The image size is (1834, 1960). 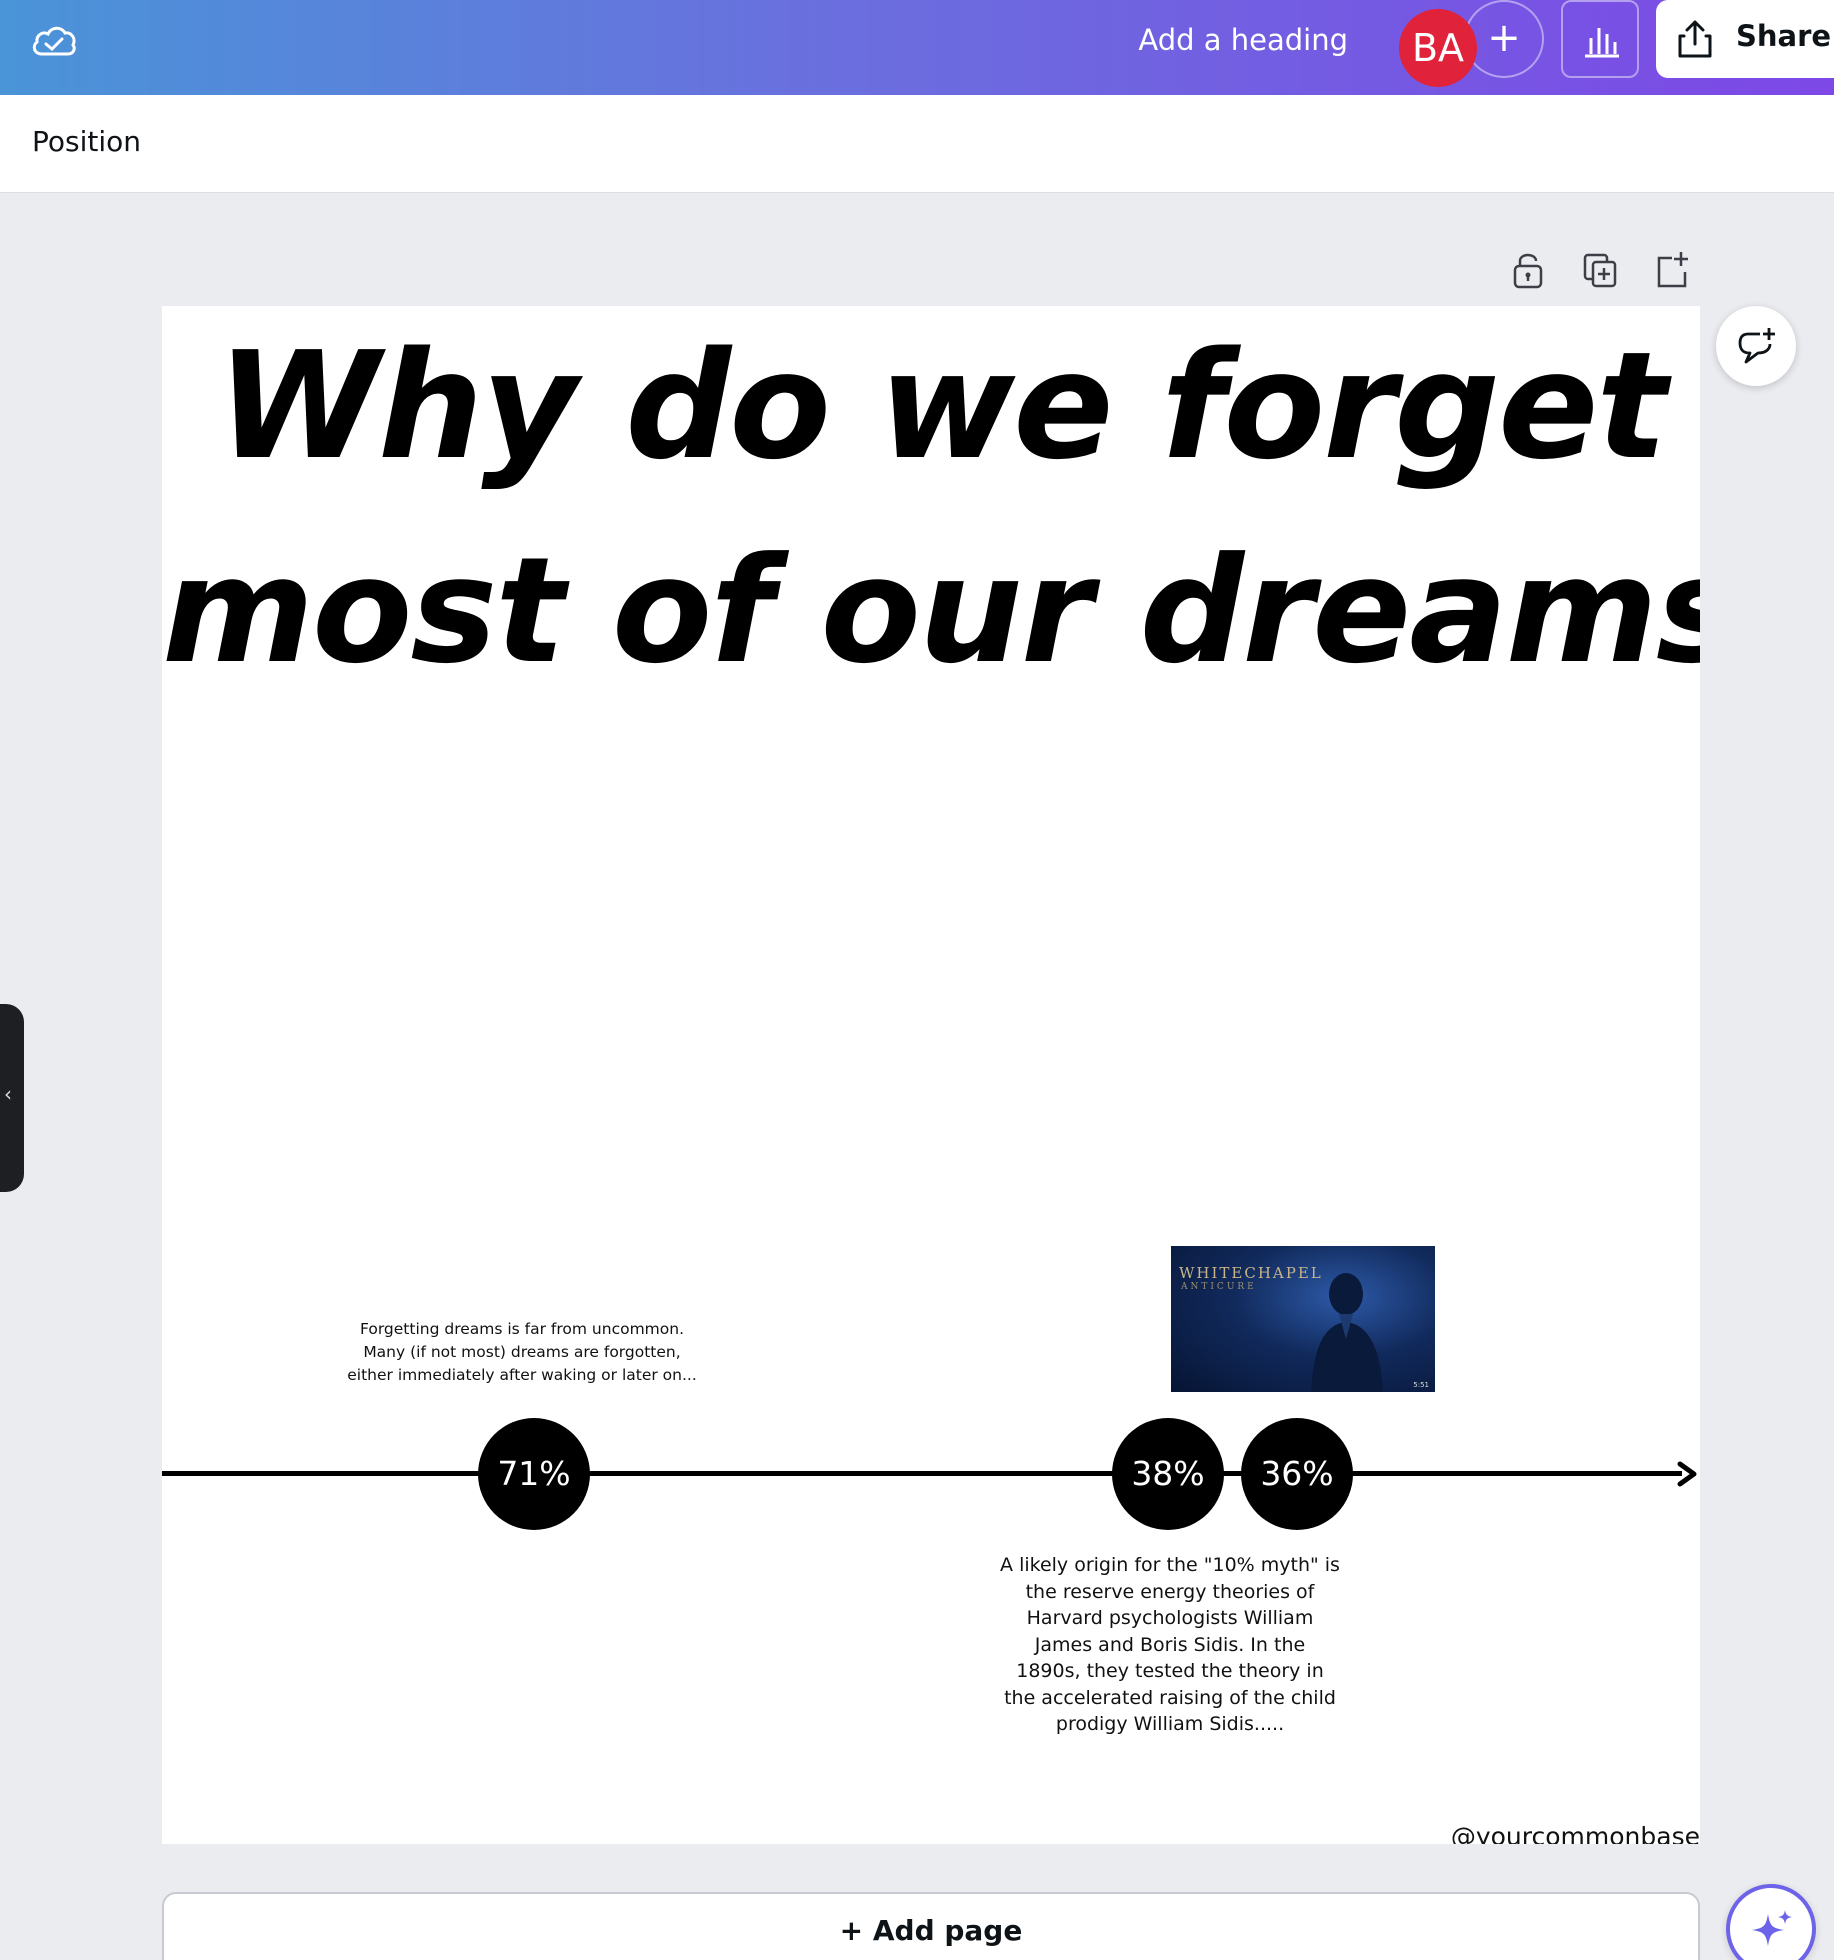 What do you see at coordinates (936, 406) in the screenshot?
I see `title-line-1: Why do we forget` at bounding box center [936, 406].